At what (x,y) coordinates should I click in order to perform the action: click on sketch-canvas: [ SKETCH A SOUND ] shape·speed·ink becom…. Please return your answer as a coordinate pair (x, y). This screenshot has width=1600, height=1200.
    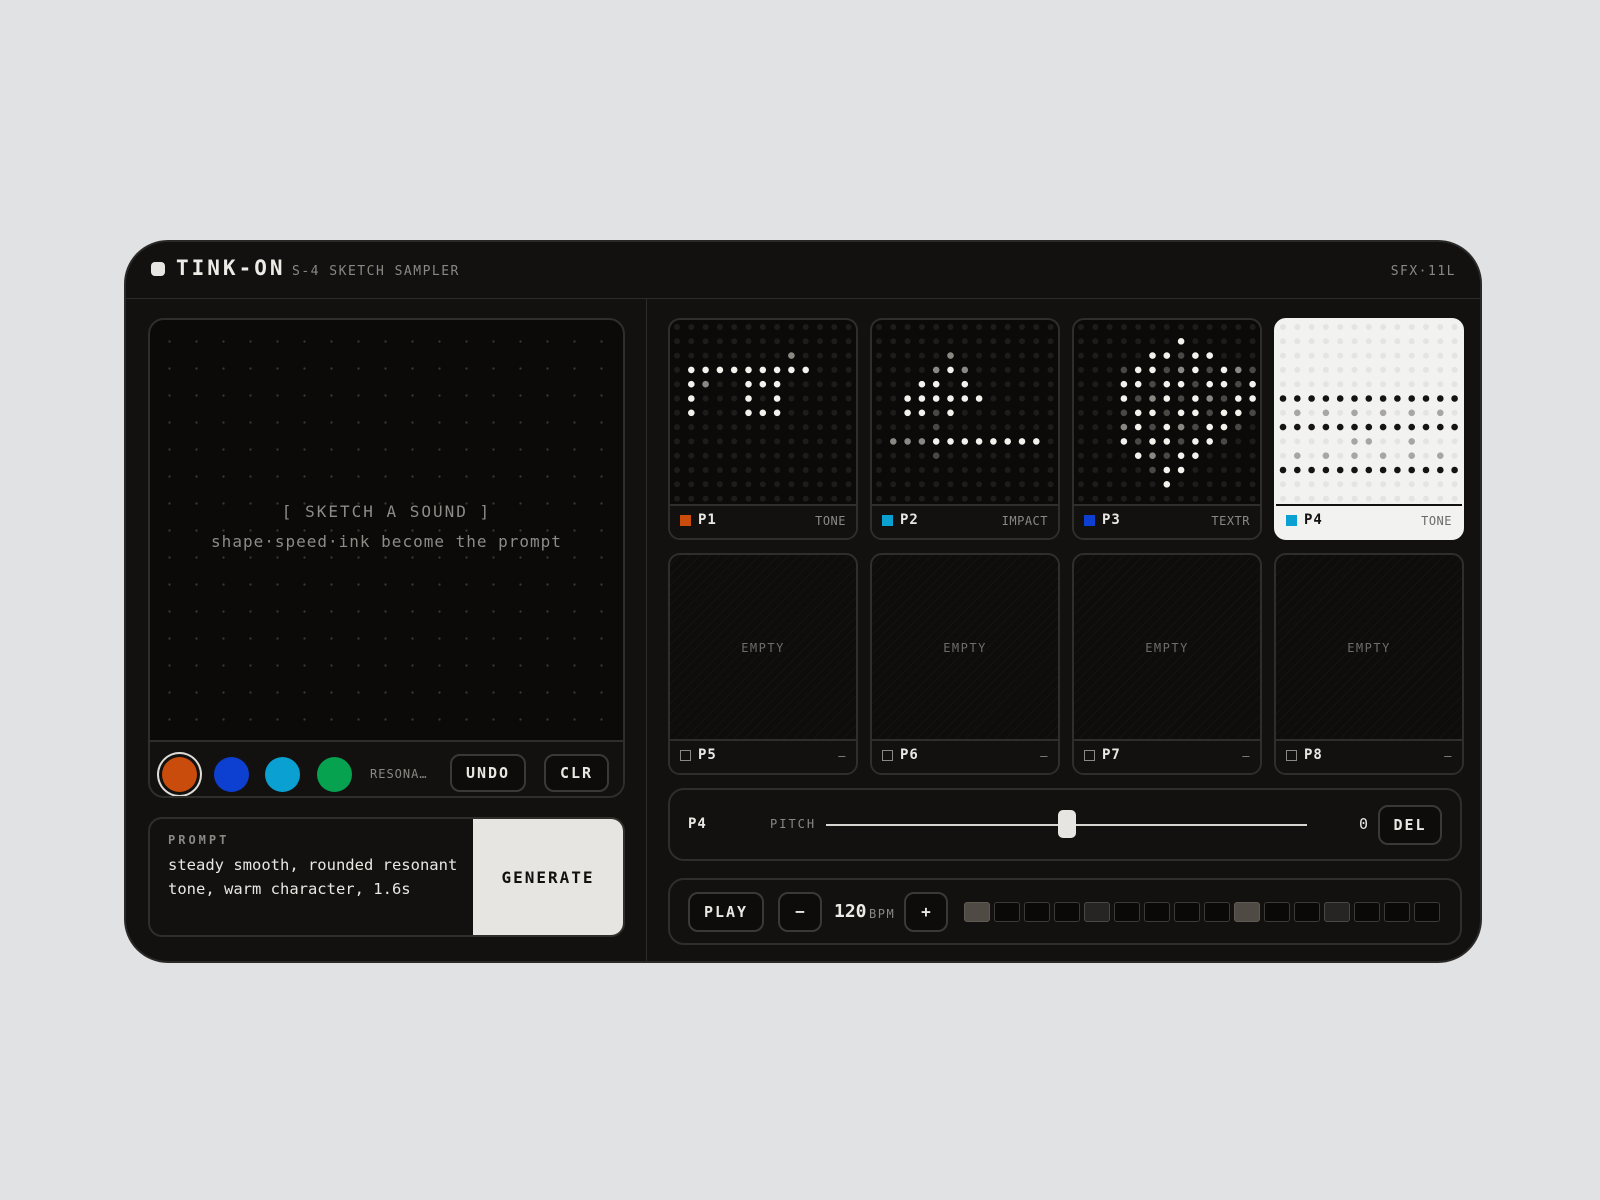
    Looking at the image, I should click on (386, 530).